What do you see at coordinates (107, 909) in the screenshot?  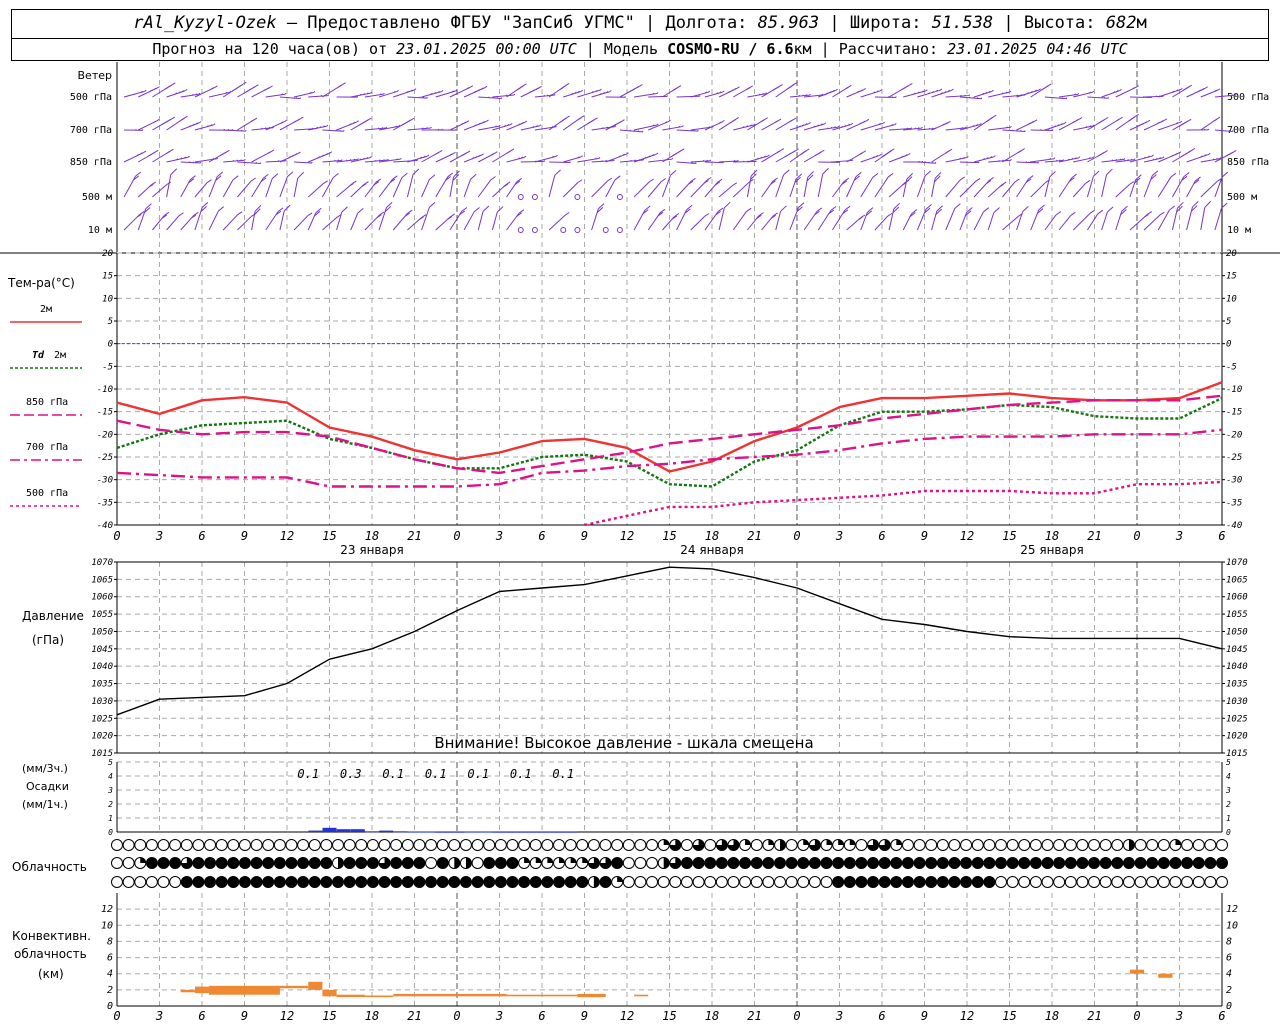 I see `conv-tick-label-left: 12` at bounding box center [107, 909].